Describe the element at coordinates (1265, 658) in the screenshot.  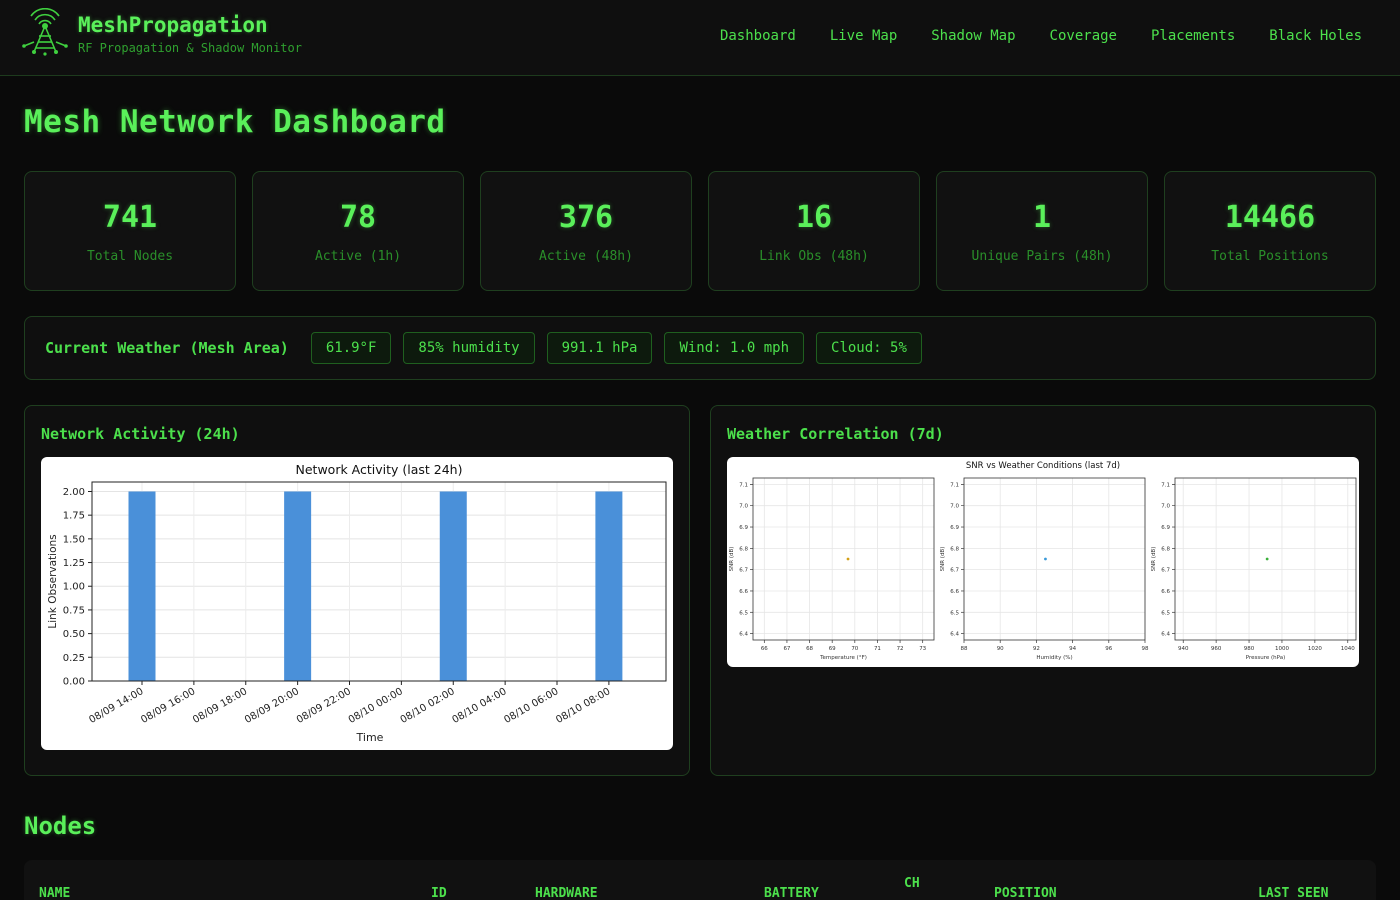
I see `x-axis-label: Pressure (hPa)` at that location.